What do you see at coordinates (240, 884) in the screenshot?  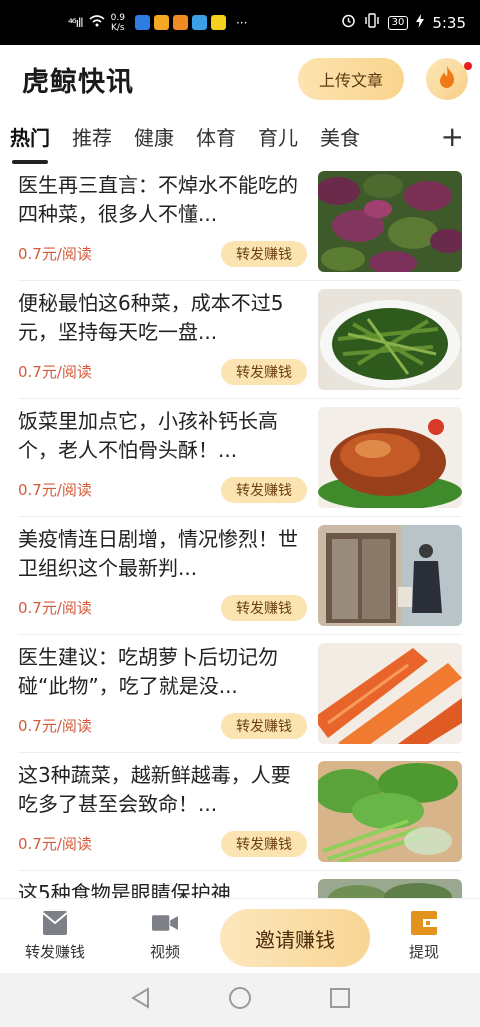 I see `list-item: 这5种食物是眼睛保护神` at bounding box center [240, 884].